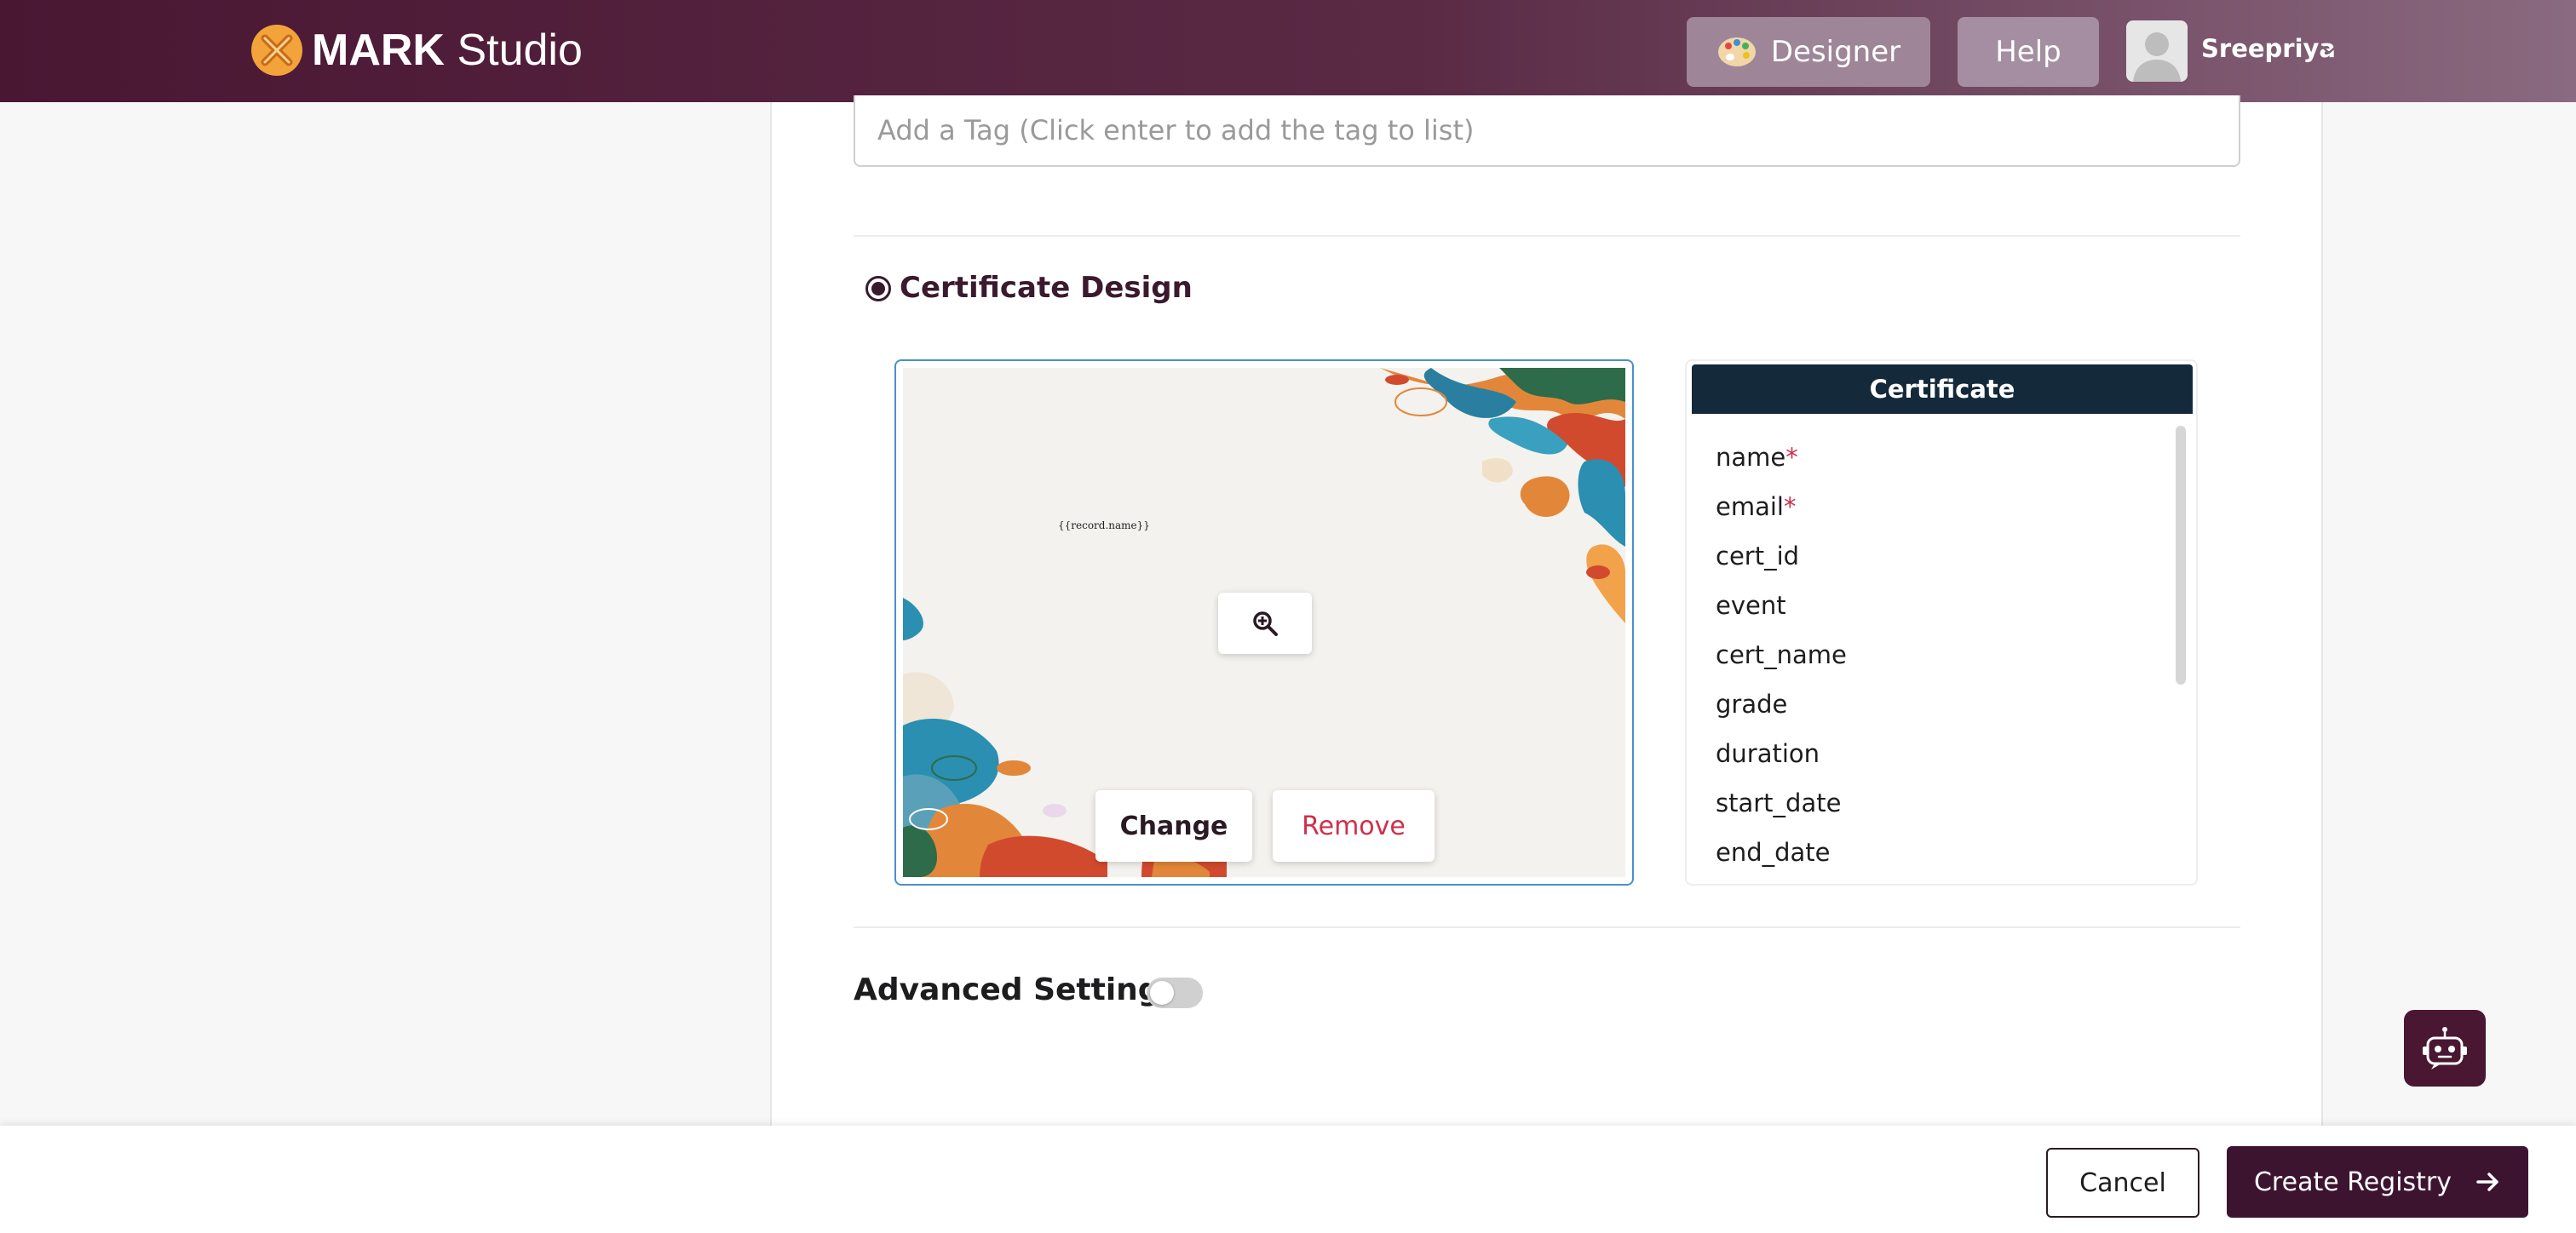 The width and height of the screenshot is (2576, 1233). What do you see at coordinates (1162, 993) in the screenshot?
I see `toggle-knob` at bounding box center [1162, 993].